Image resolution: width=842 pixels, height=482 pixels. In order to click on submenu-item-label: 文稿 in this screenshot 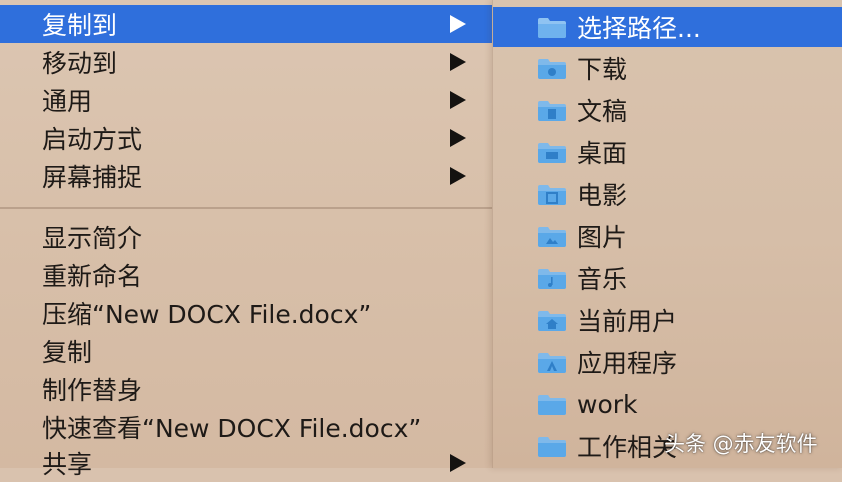, I will do `click(602, 111)`.